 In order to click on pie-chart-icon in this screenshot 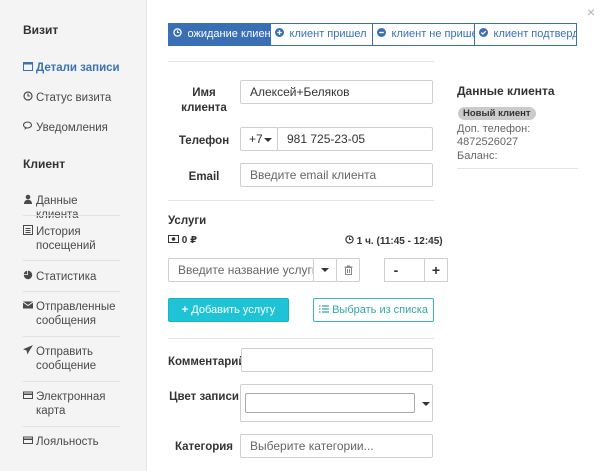, I will do `click(28, 277)`.